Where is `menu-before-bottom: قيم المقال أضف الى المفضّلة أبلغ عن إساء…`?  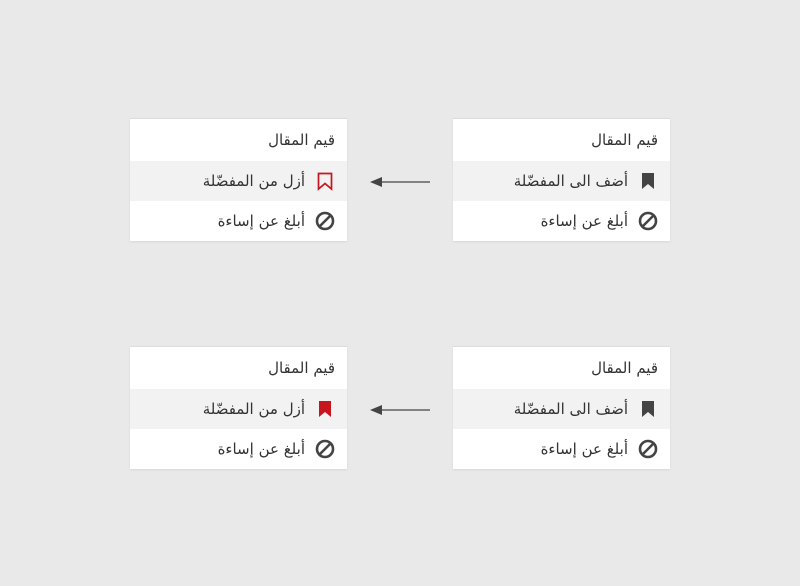
menu-before-bottom: قيم المقال أضف الى المفضّلة أبلغ عن إساء… is located at coordinates (561, 407).